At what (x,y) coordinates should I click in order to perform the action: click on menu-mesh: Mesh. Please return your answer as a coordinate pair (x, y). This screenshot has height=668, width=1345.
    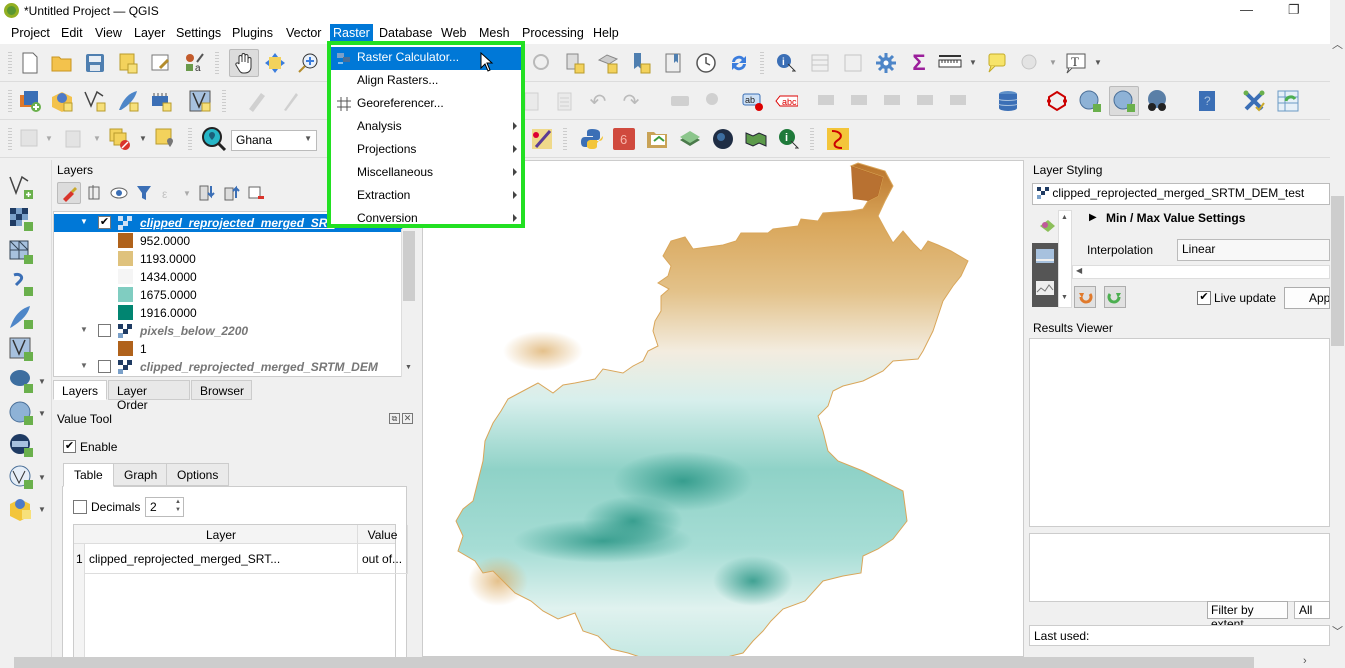
    Looking at the image, I should click on (494, 33).